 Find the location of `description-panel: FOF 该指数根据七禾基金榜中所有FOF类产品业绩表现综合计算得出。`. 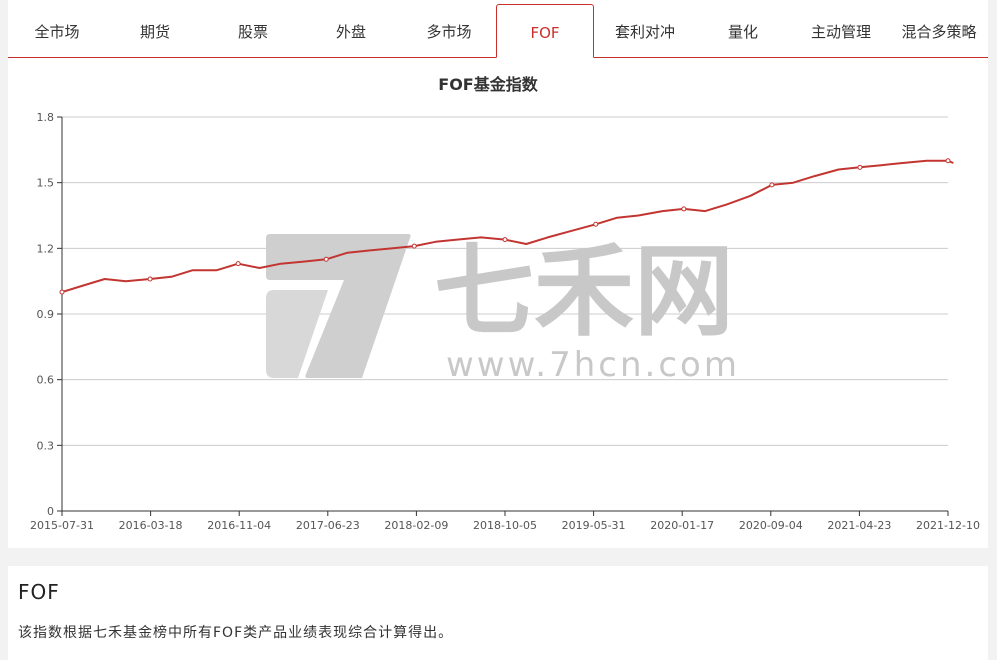

description-panel: FOF 该指数根据七禾基金榜中所有FOF类产品业绩表现综合计算得出。 is located at coordinates (498, 613).